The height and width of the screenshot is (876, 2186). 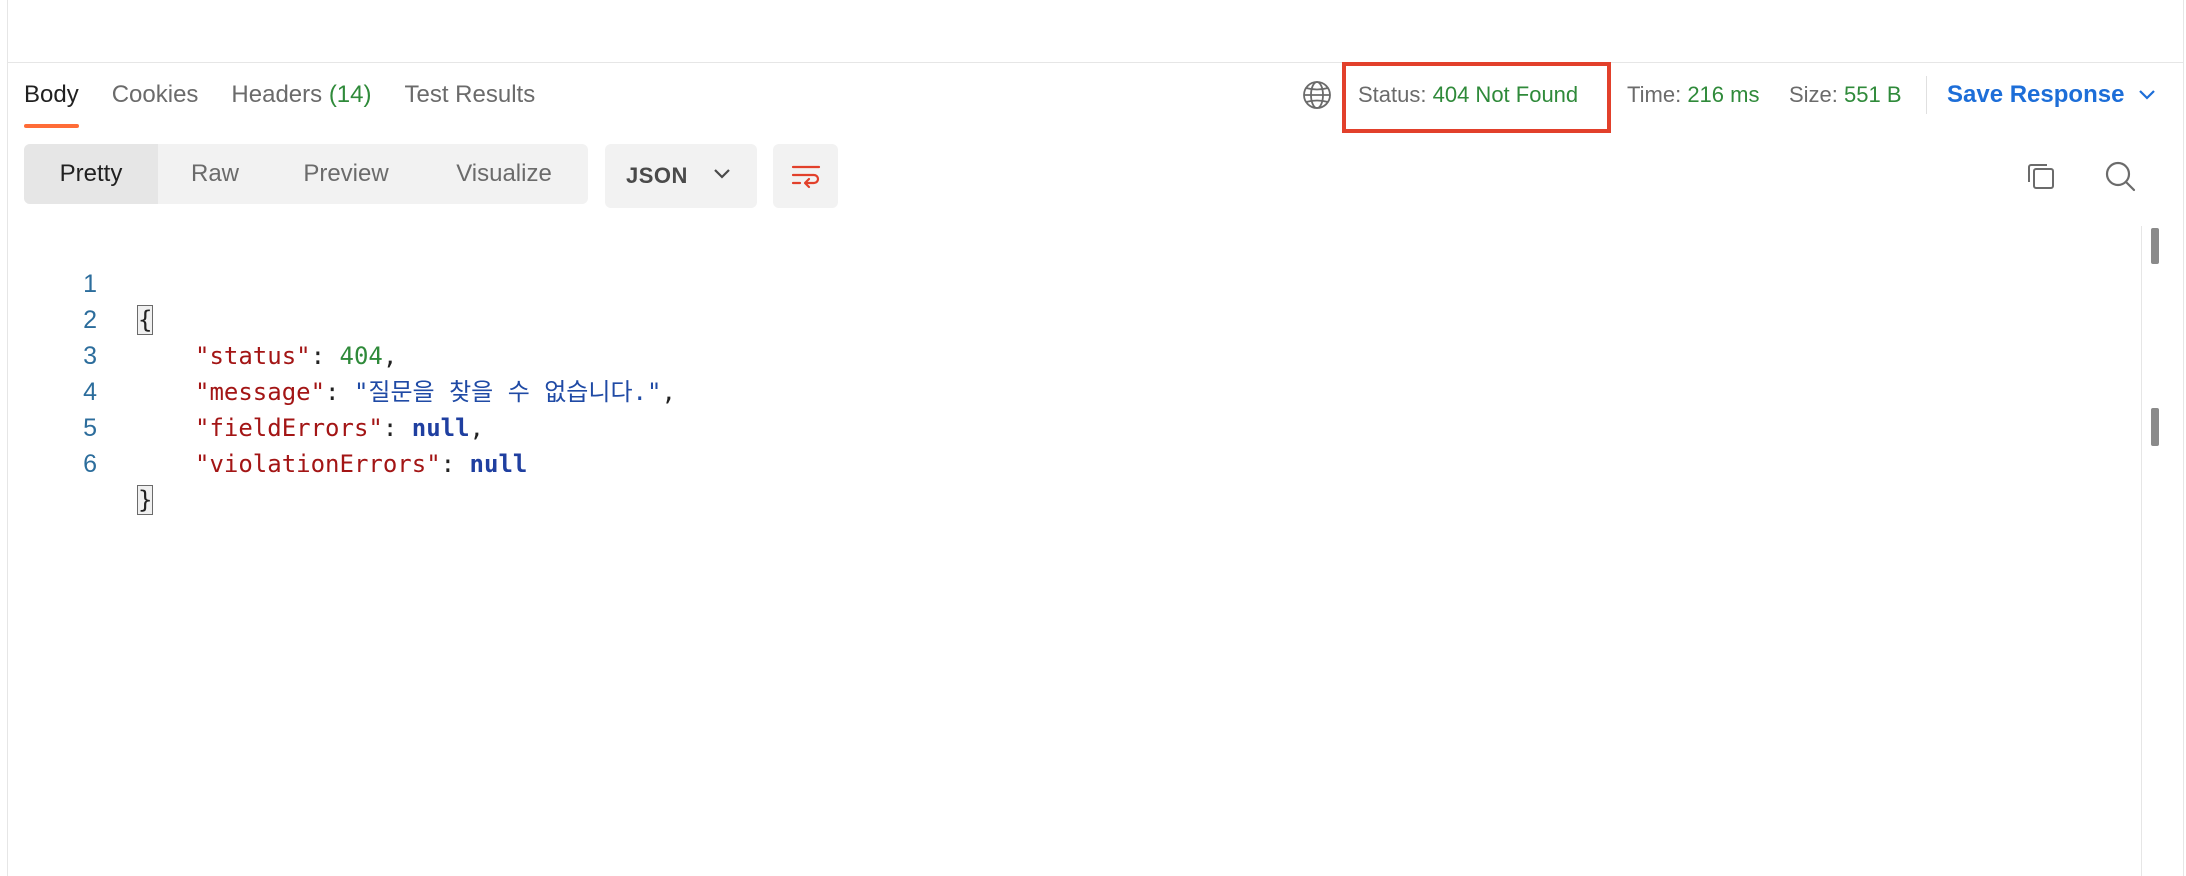 I want to click on tab-label: Test Results, so click(x=470, y=94).